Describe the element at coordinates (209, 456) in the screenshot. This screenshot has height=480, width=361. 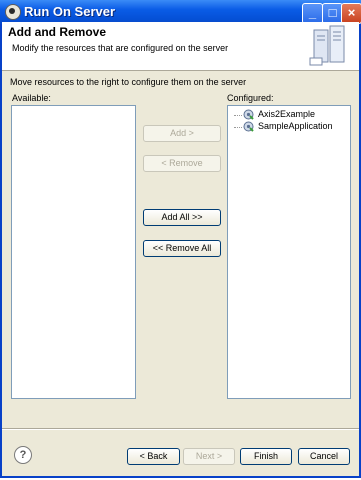
I see `next-button: Next >` at that location.